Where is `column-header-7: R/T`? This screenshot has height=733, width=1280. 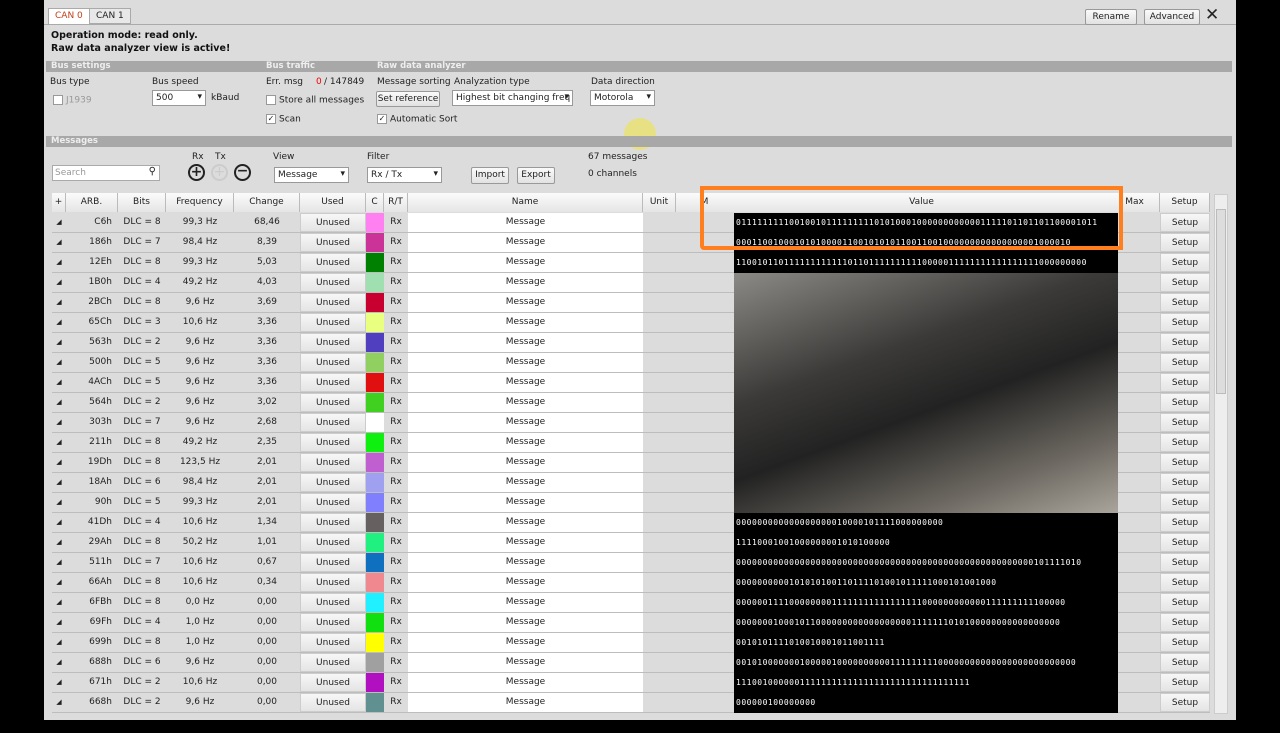 column-header-7: R/T is located at coordinates (396, 202).